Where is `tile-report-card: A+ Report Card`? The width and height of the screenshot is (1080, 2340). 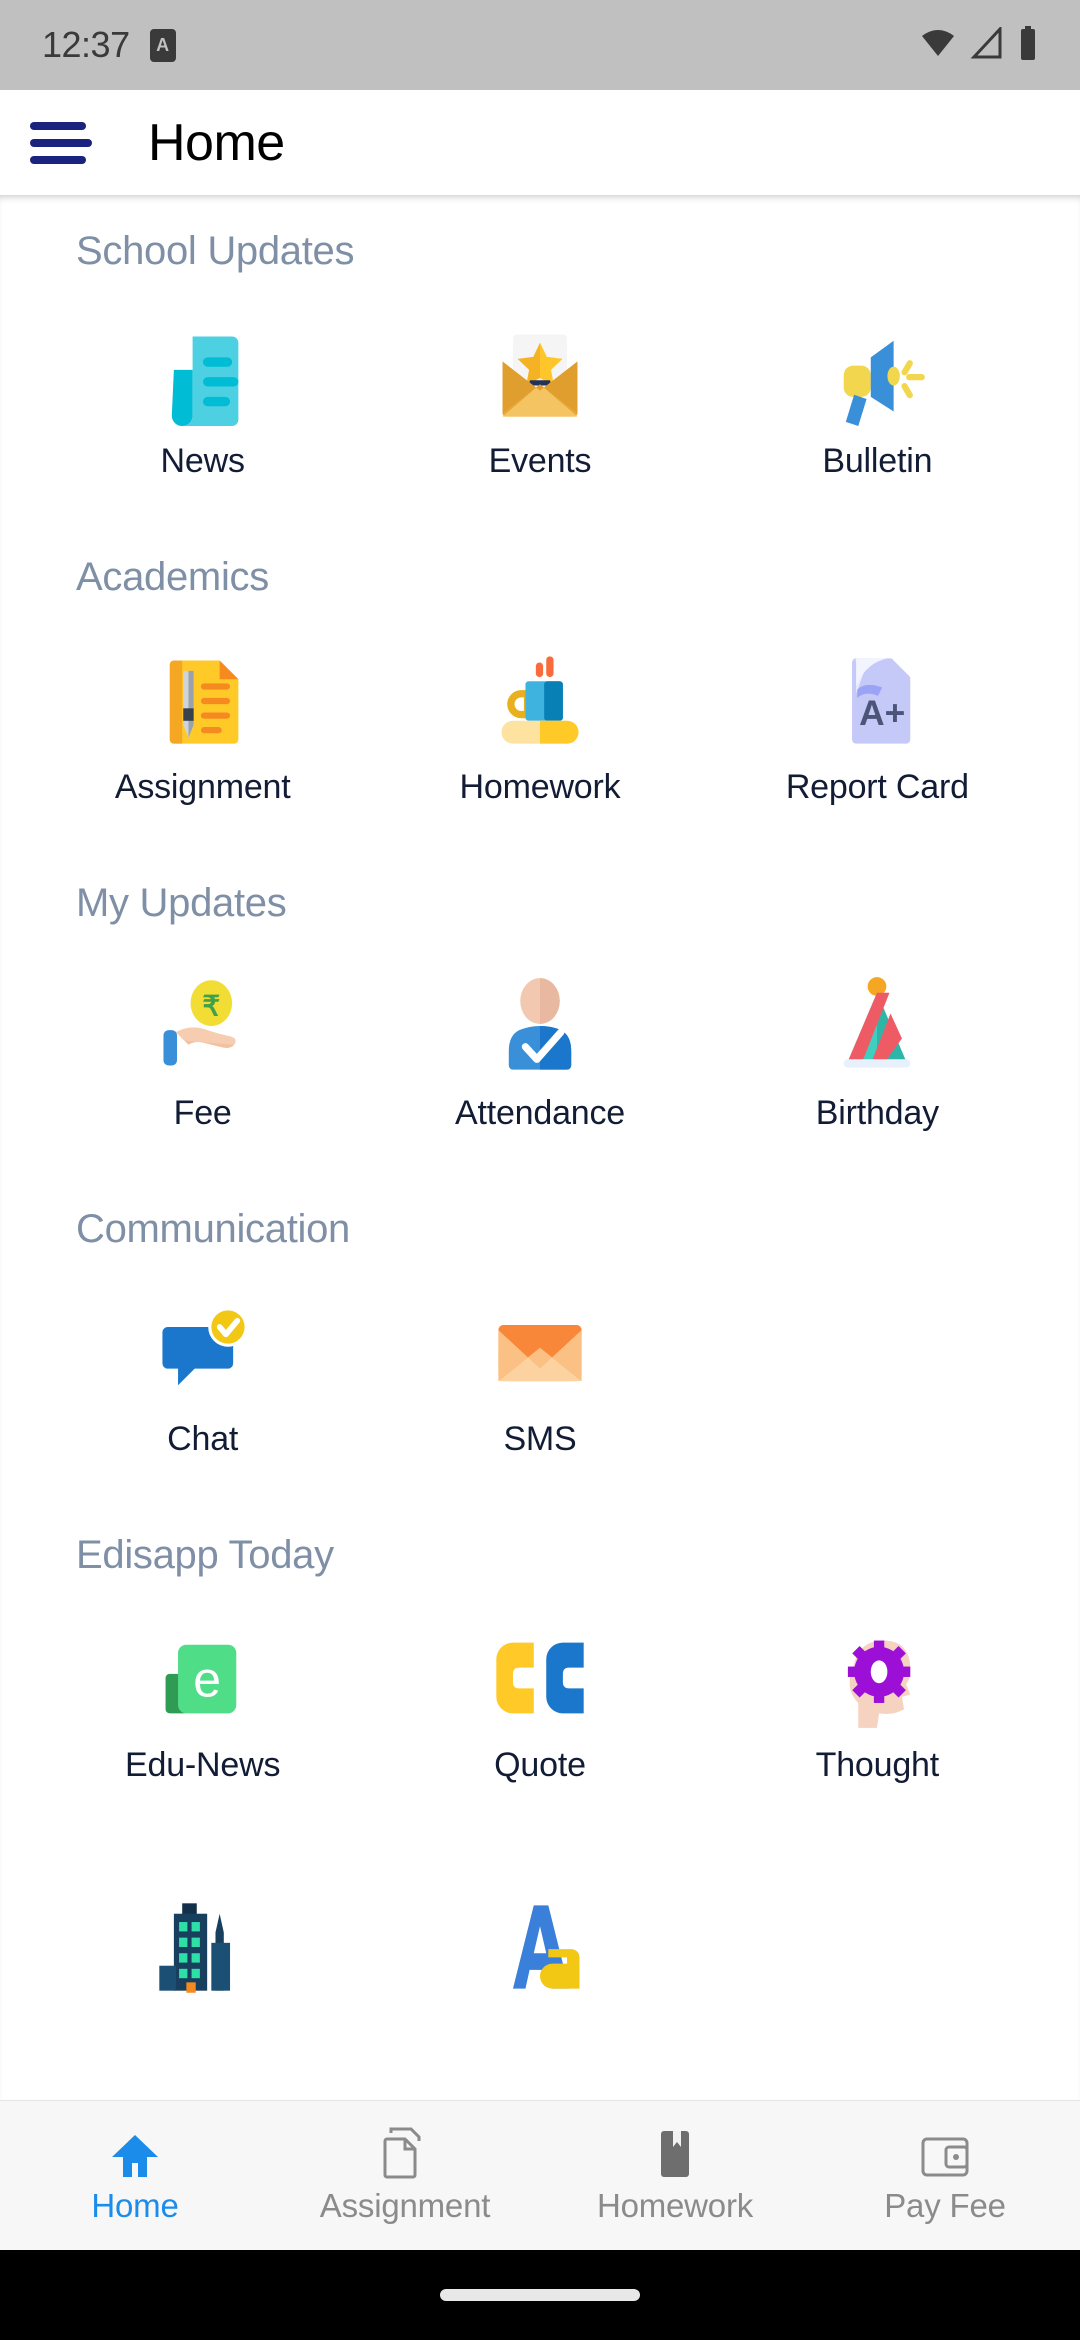 tile-report-card: A+ Report Card is located at coordinates (877, 727).